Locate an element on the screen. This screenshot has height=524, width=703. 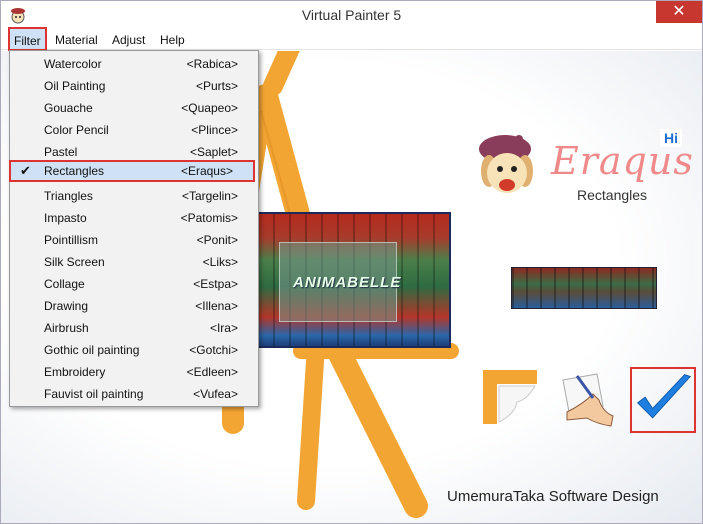
footer-credit: UmemuraTaka Software Design is located at coordinates (553, 496).